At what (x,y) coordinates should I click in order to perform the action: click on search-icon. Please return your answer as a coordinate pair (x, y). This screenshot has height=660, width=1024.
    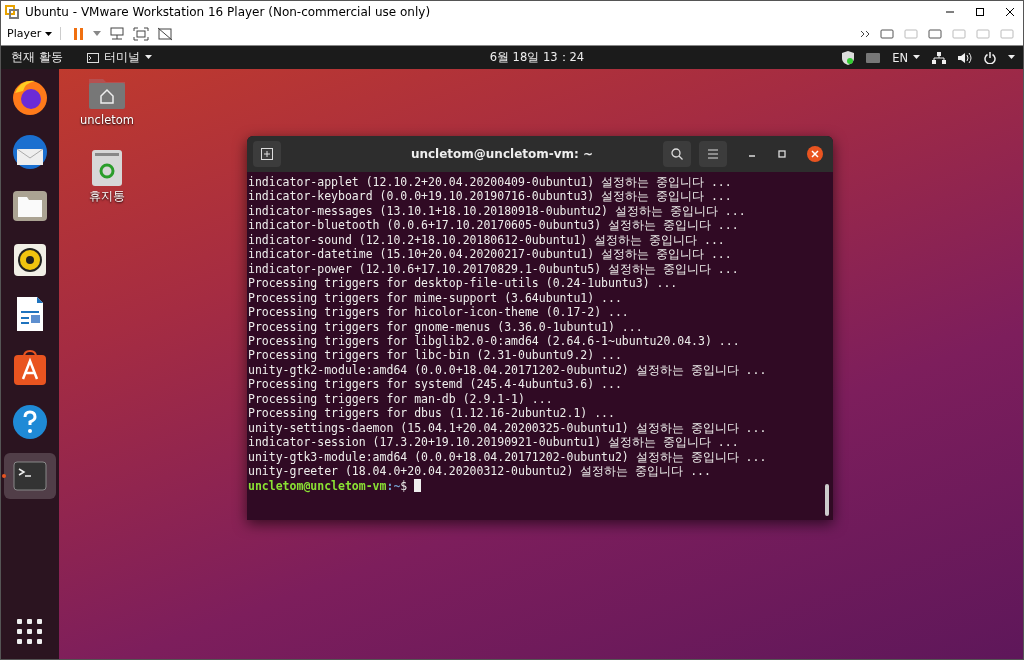
    Looking at the image, I should click on (677, 154).